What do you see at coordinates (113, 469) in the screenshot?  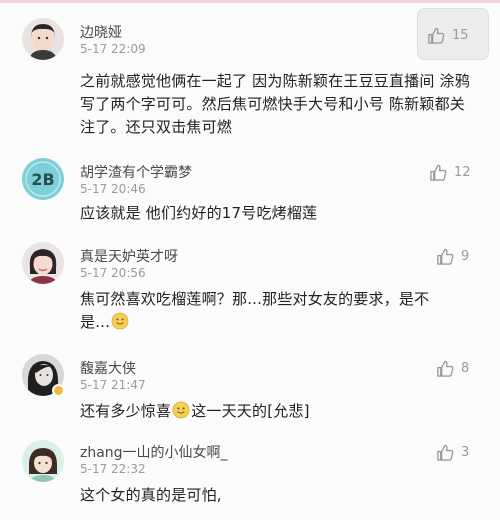 I see `comment-time: 5-17 22:32` at bounding box center [113, 469].